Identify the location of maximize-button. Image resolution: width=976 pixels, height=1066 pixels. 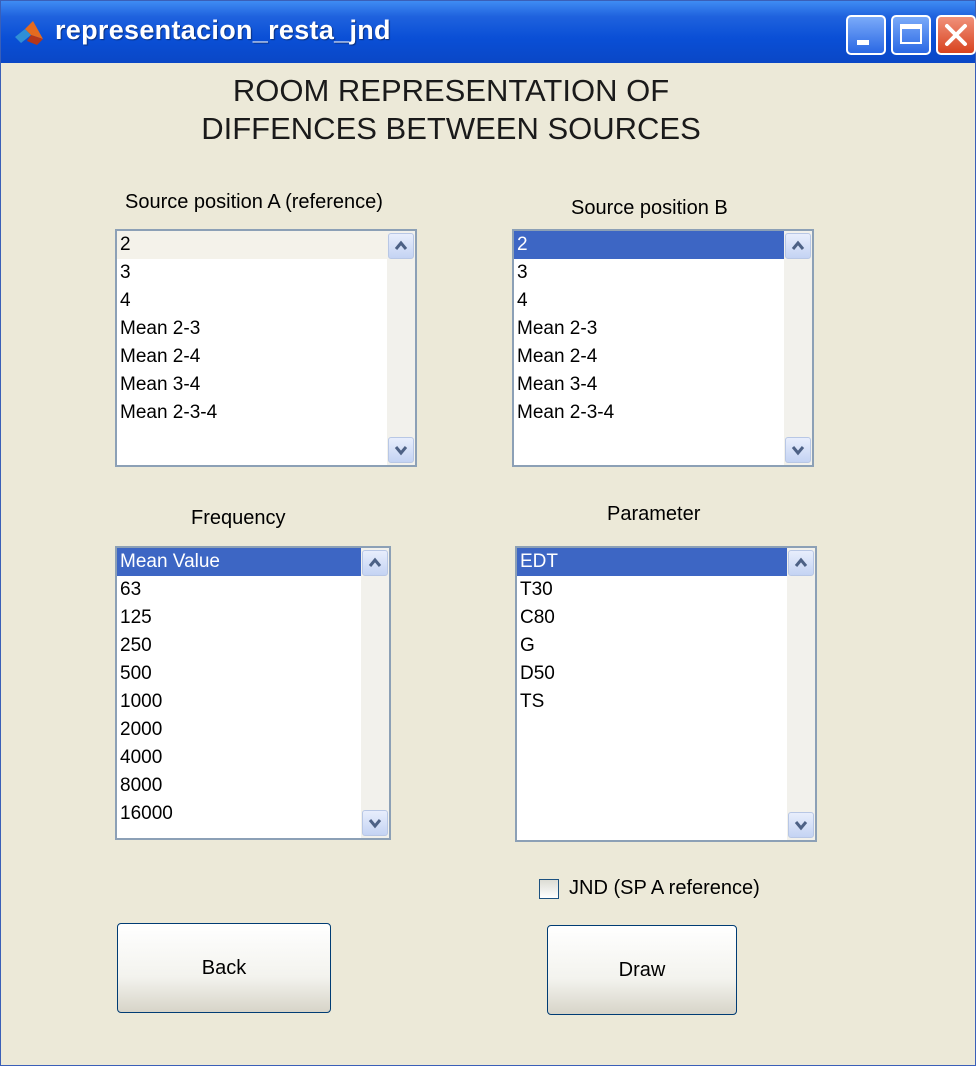
(911, 35).